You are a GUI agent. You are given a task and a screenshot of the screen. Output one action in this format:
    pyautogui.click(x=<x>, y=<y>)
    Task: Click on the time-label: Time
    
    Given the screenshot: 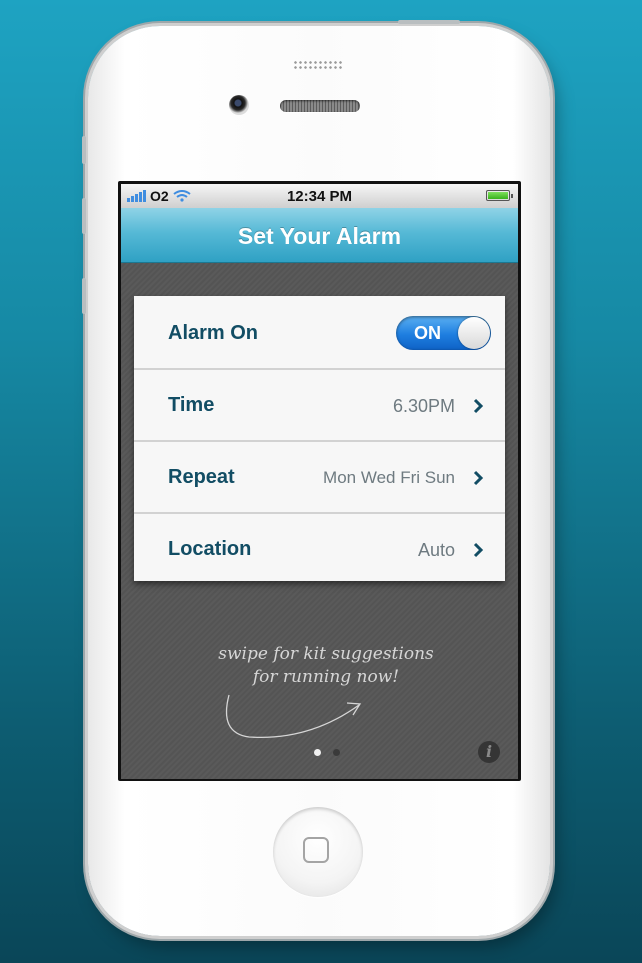 What is the action you would take?
    pyautogui.click(x=191, y=405)
    